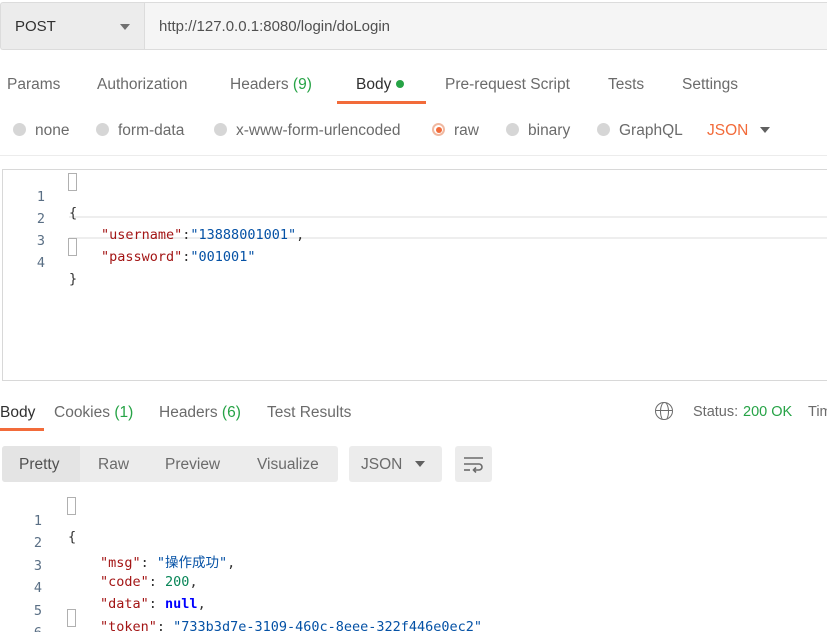  I want to click on tab-authorization: Authorization, so click(142, 85).